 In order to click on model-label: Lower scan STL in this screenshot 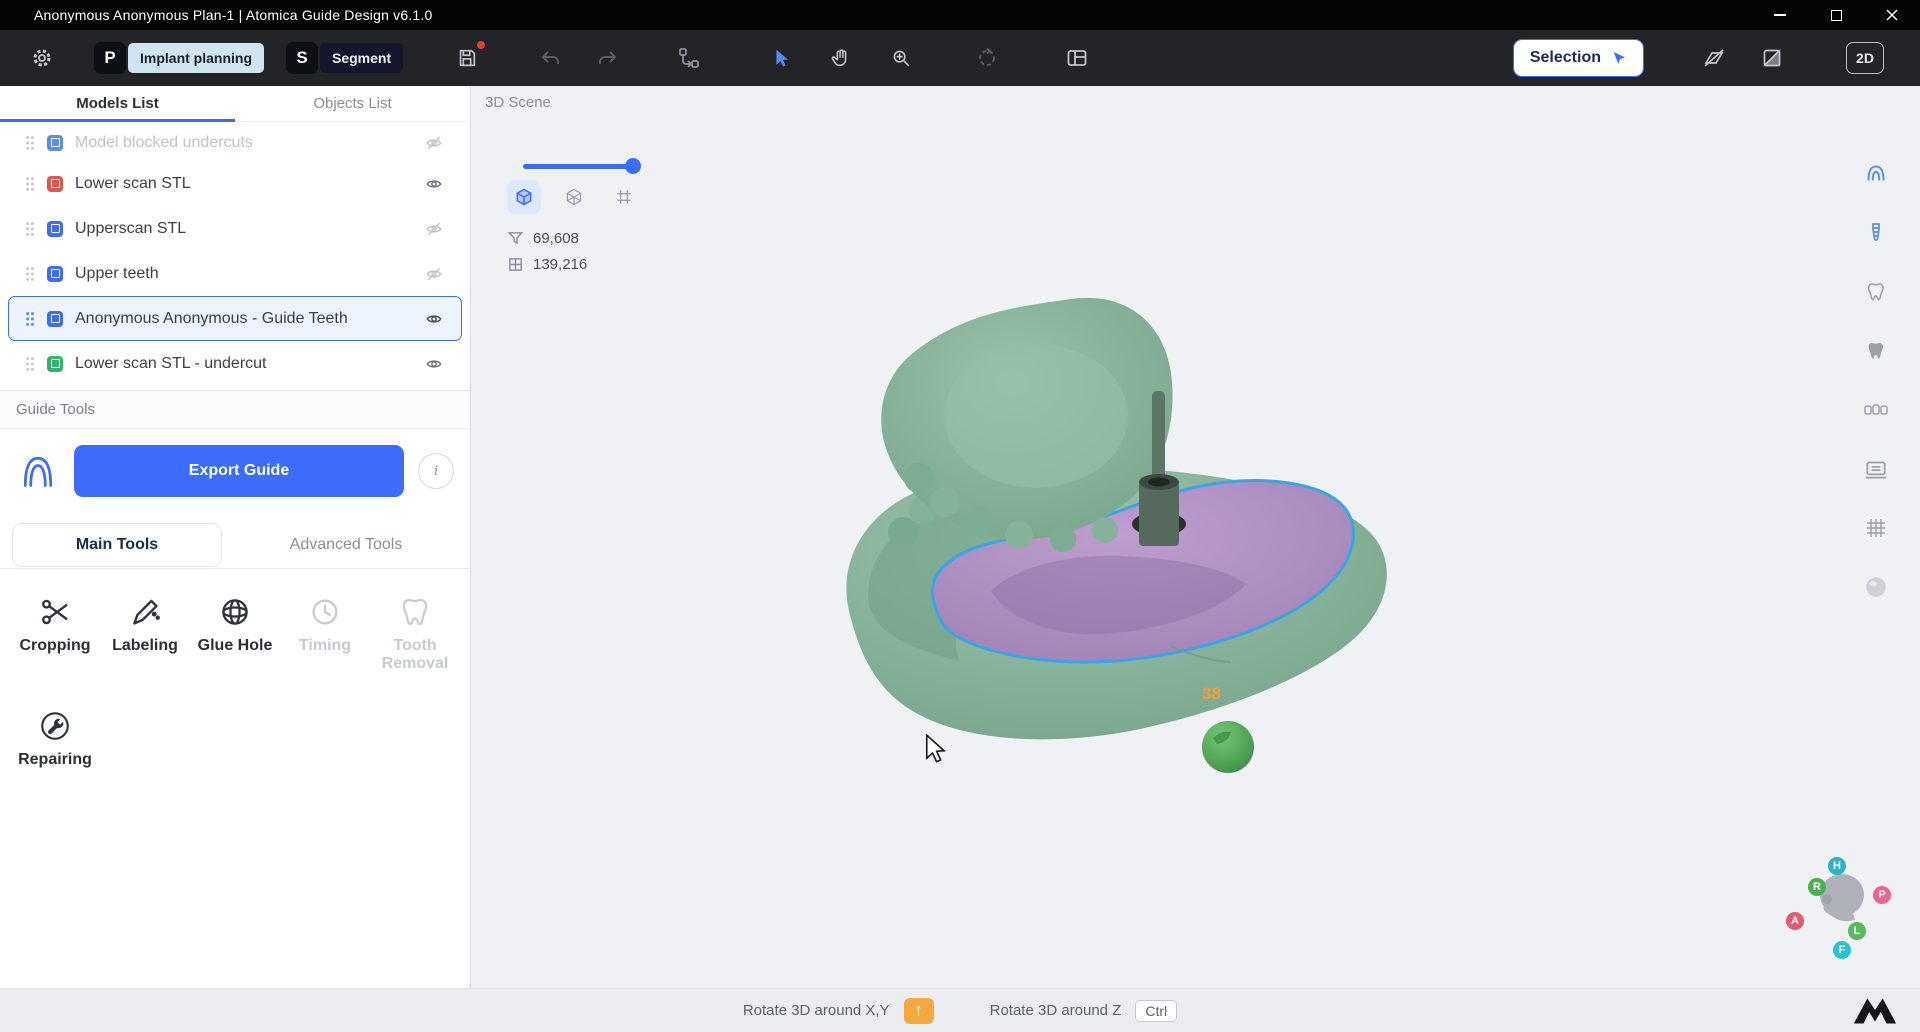, I will do `click(133, 183)`.